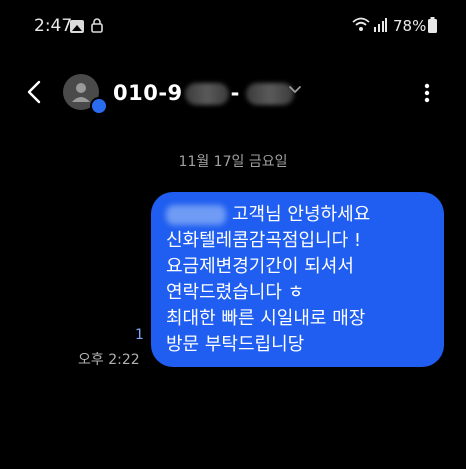 The height and width of the screenshot is (469, 466). I want to click on back-icon, so click(35, 92).